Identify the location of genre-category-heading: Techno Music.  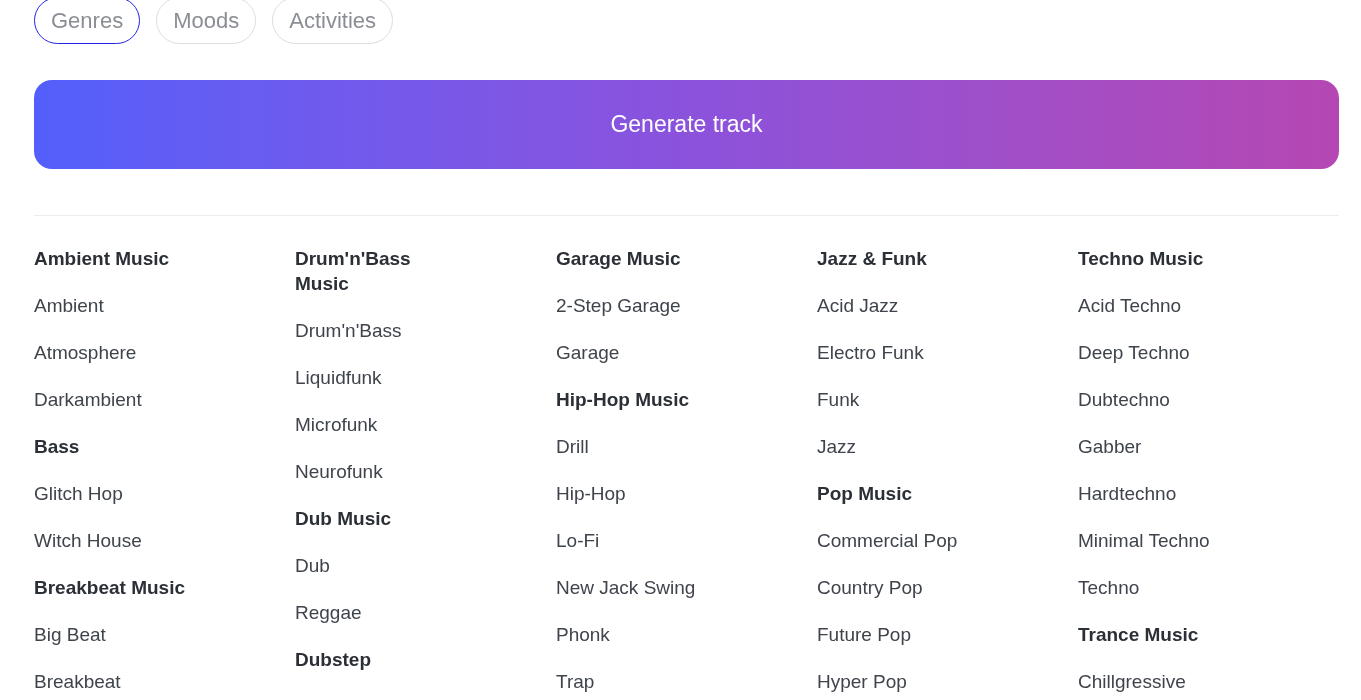
(1141, 259).